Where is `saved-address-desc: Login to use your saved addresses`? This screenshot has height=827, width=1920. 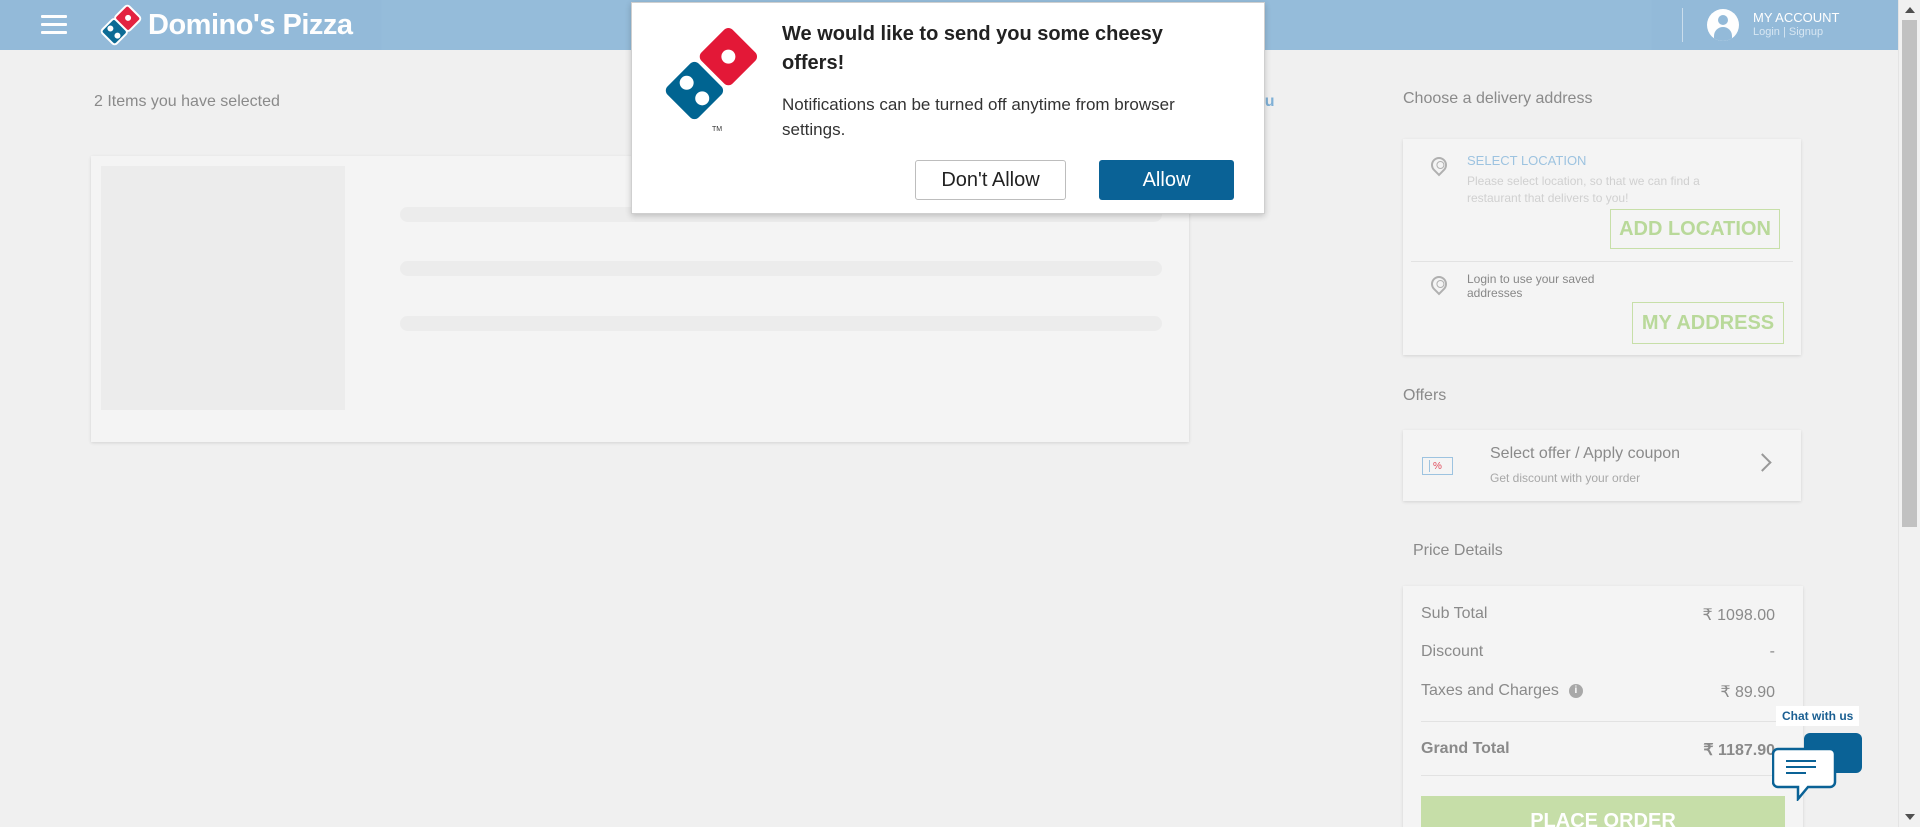 saved-address-desc: Login to use your saved addresses is located at coordinates (1531, 286).